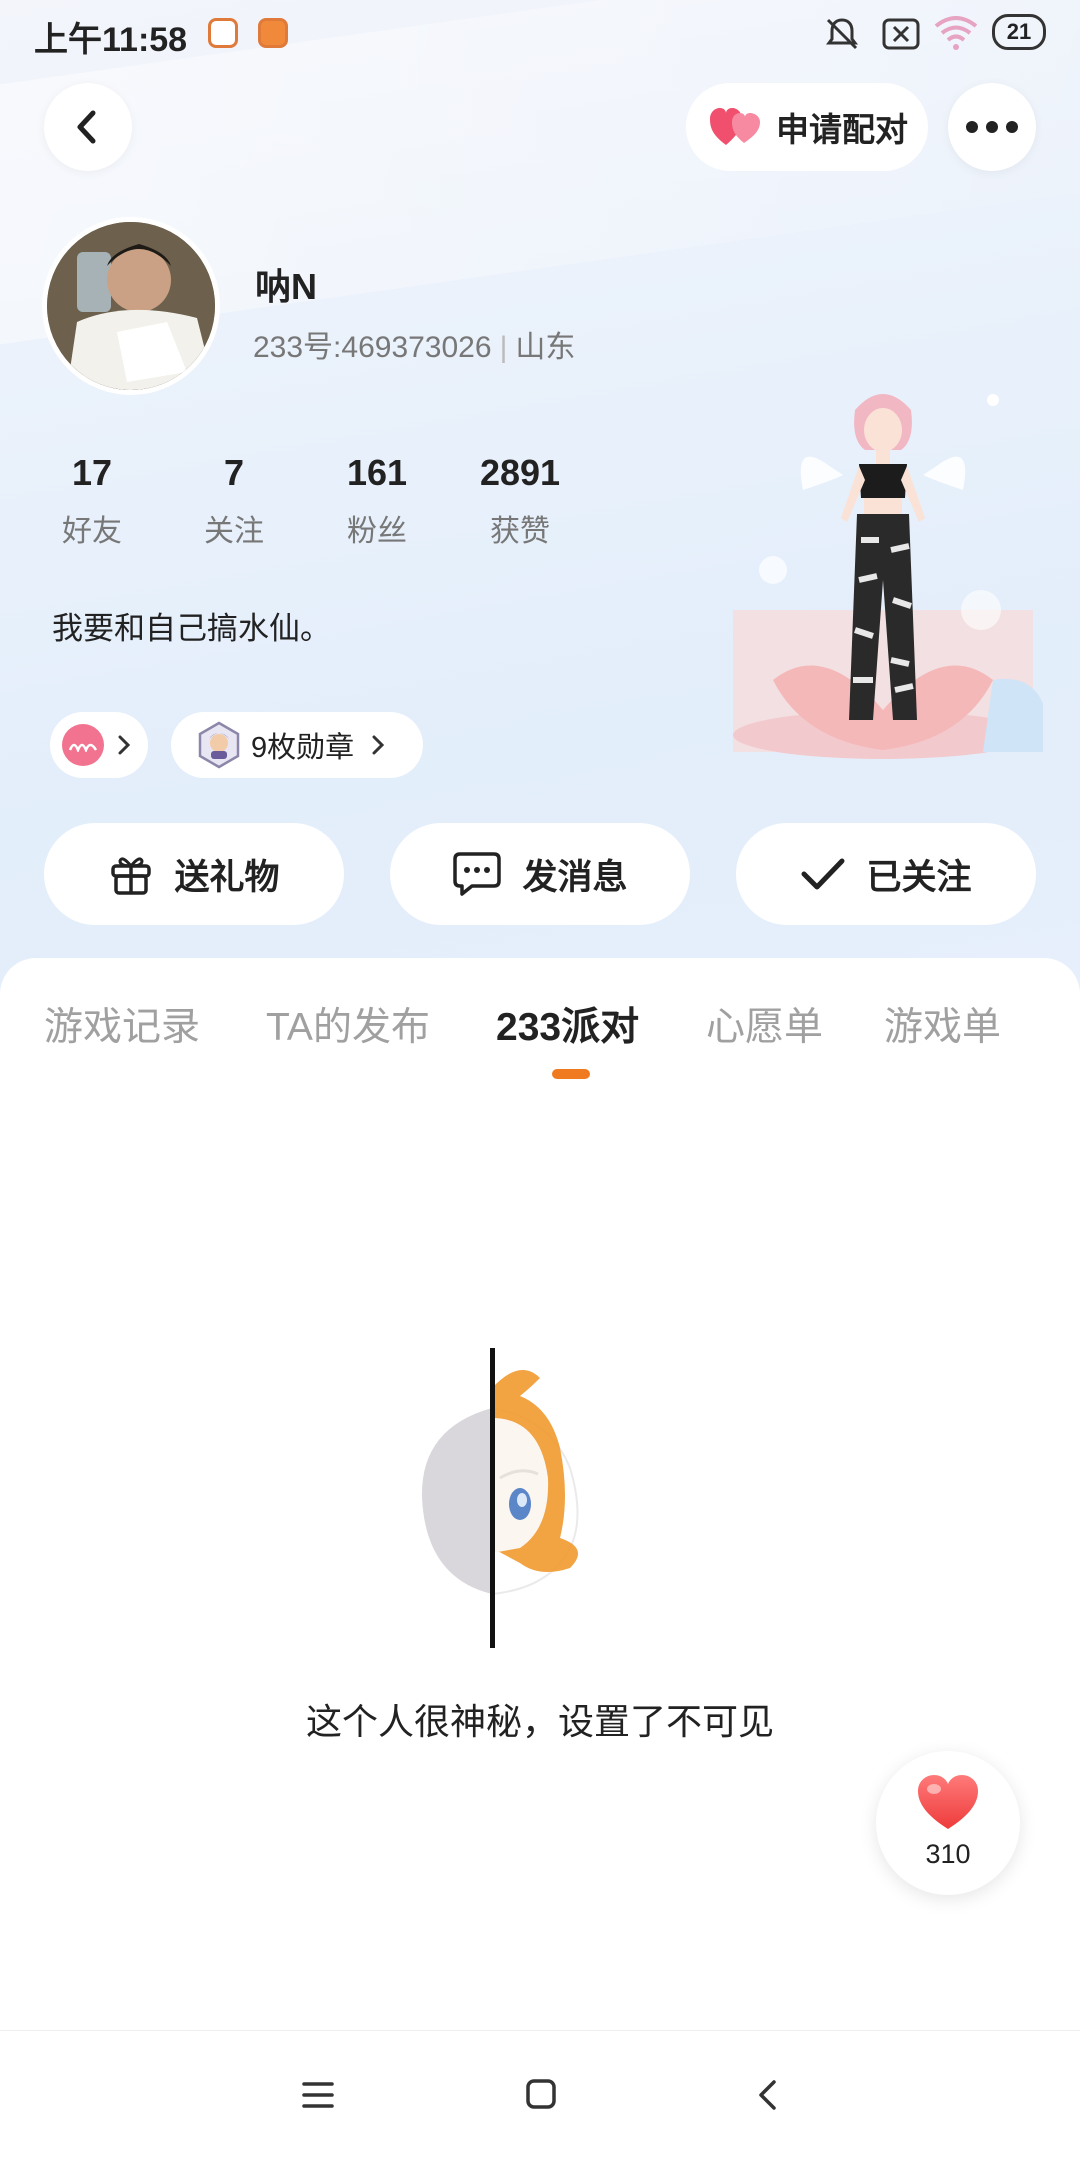 The height and width of the screenshot is (2161, 1080). I want to click on send-message-label: 发消息, so click(575, 877).